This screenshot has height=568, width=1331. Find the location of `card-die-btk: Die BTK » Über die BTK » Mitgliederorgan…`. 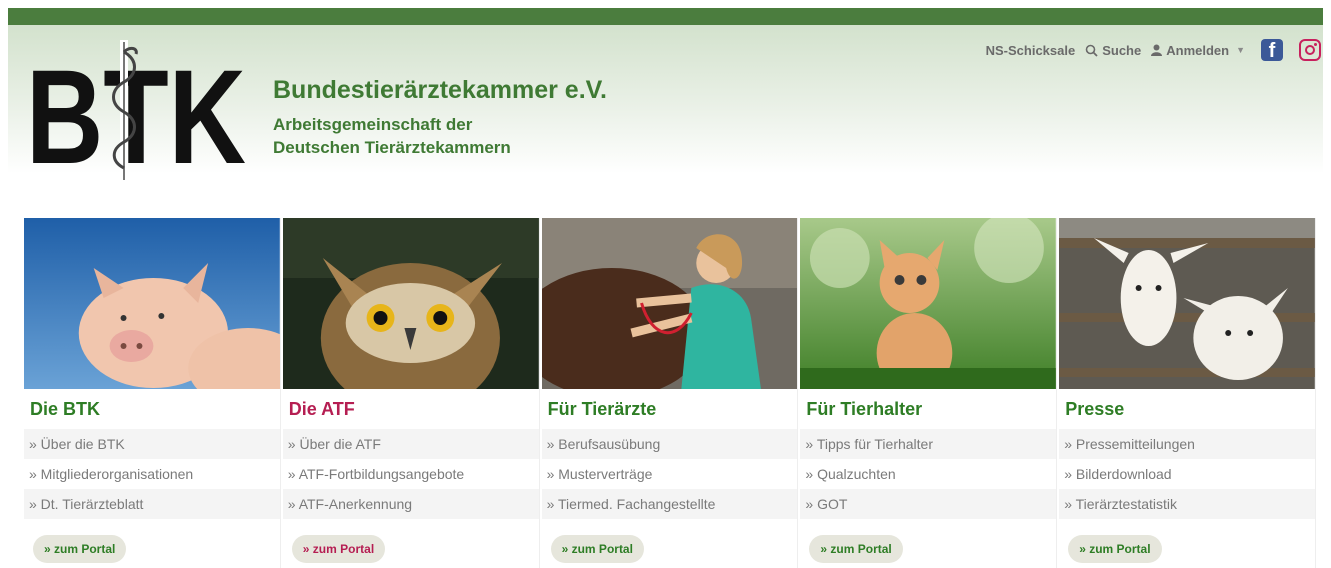

card-die-btk: Die BTK » Über die BTK » Mitgliederorgan… is located at coordinates (152, 393).